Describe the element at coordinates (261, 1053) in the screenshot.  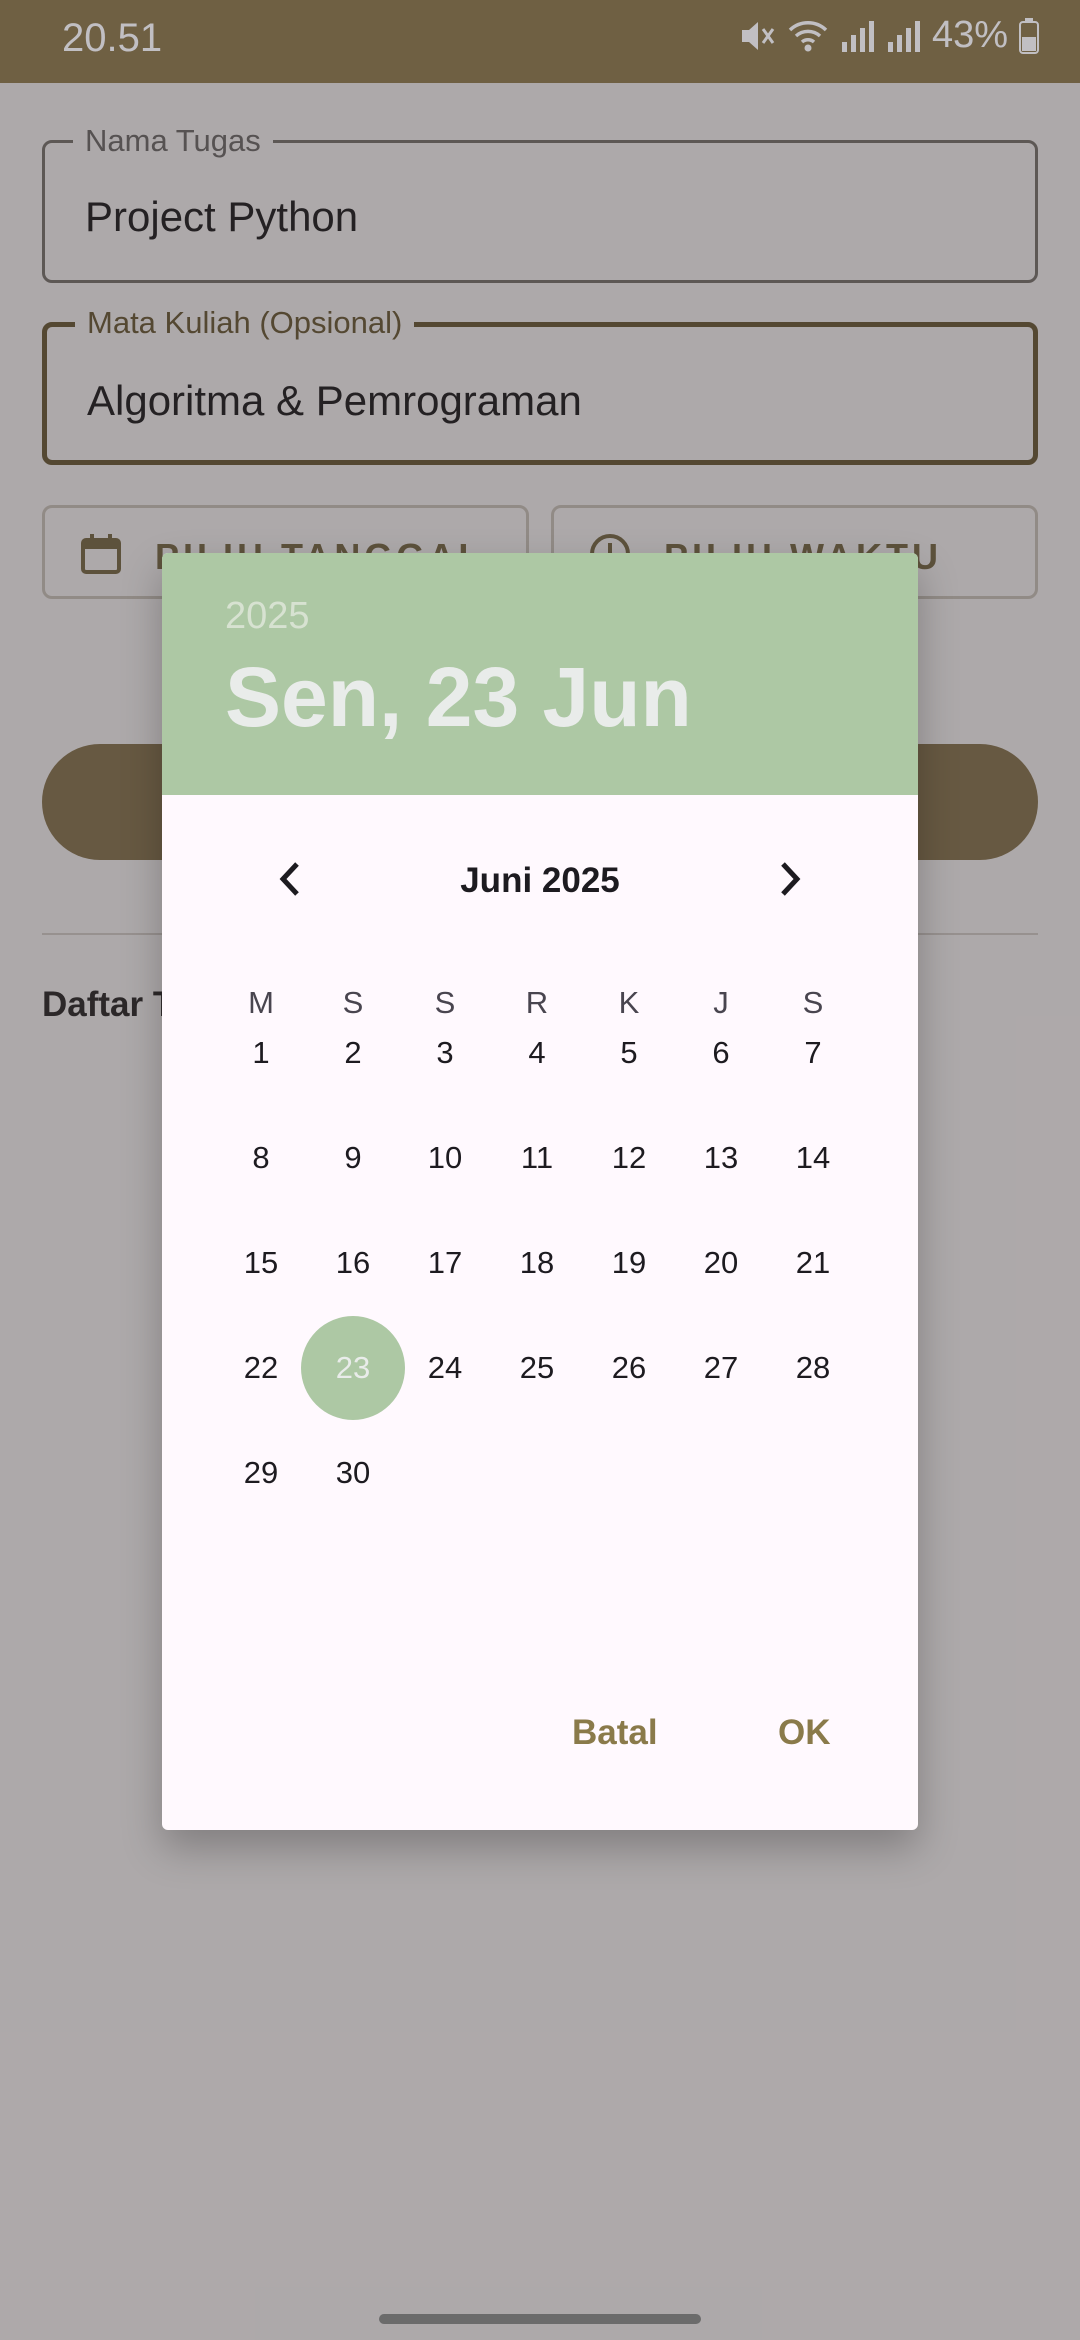
I see `day-cell: 1` at that location.